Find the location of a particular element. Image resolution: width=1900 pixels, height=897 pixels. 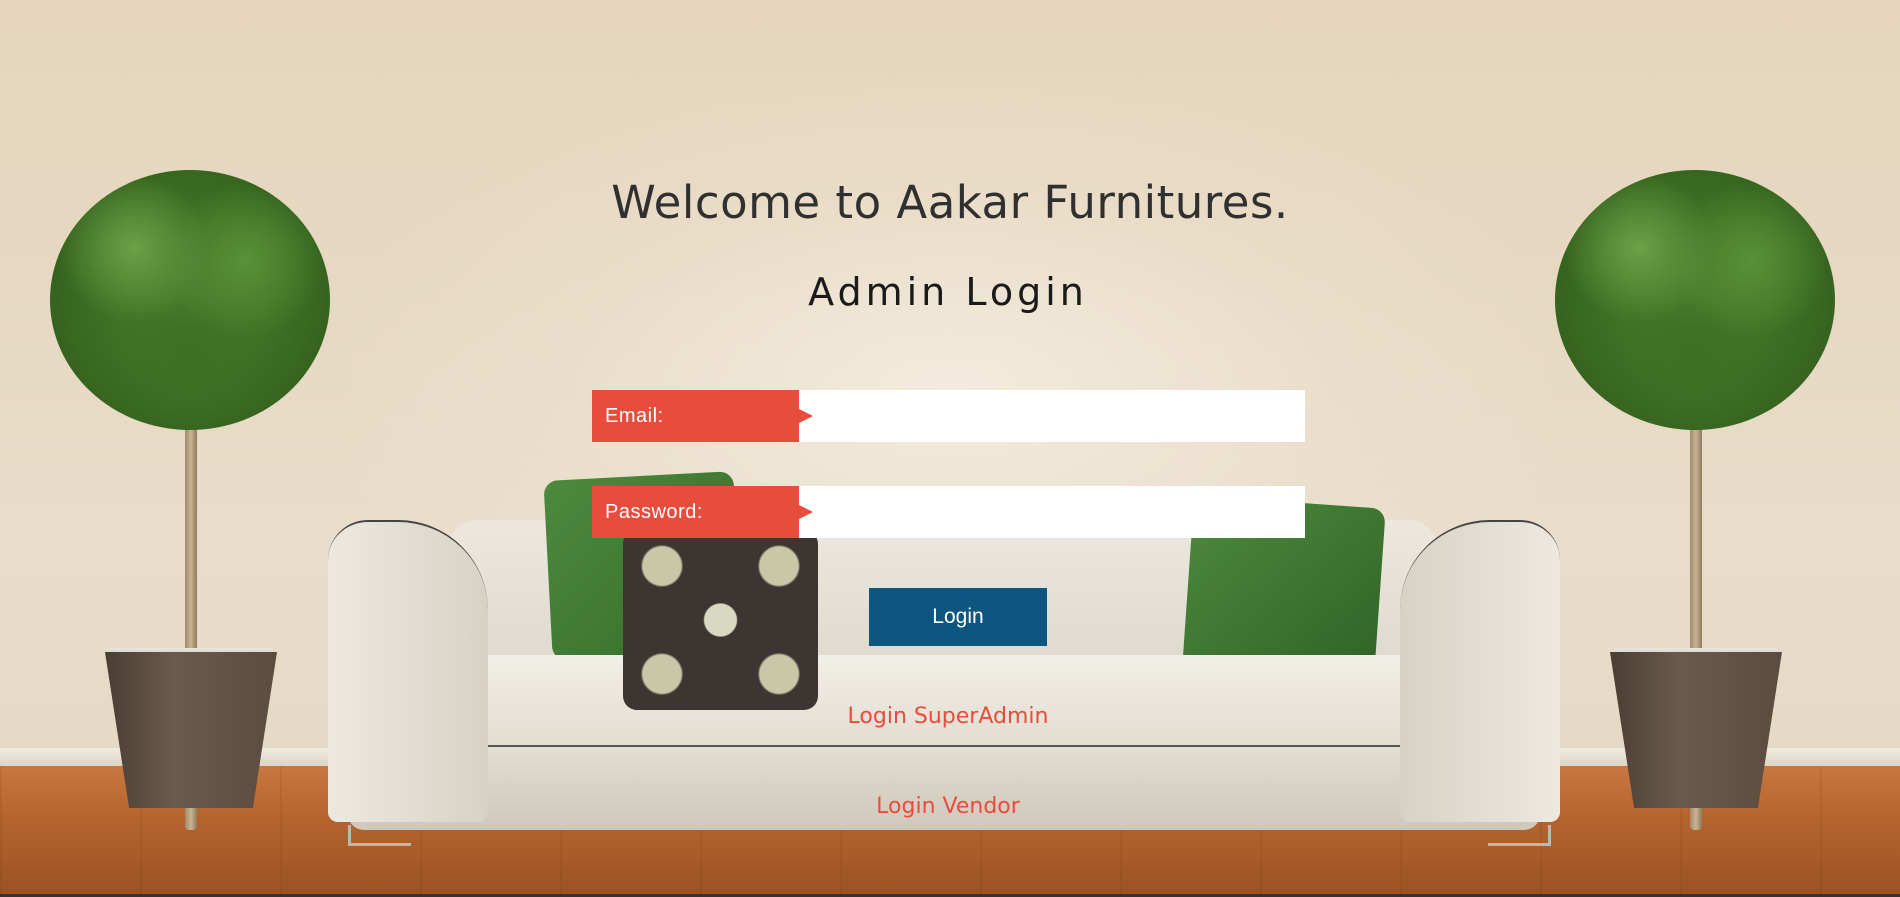

password-row: Password: is located at coordinates (948, 512).